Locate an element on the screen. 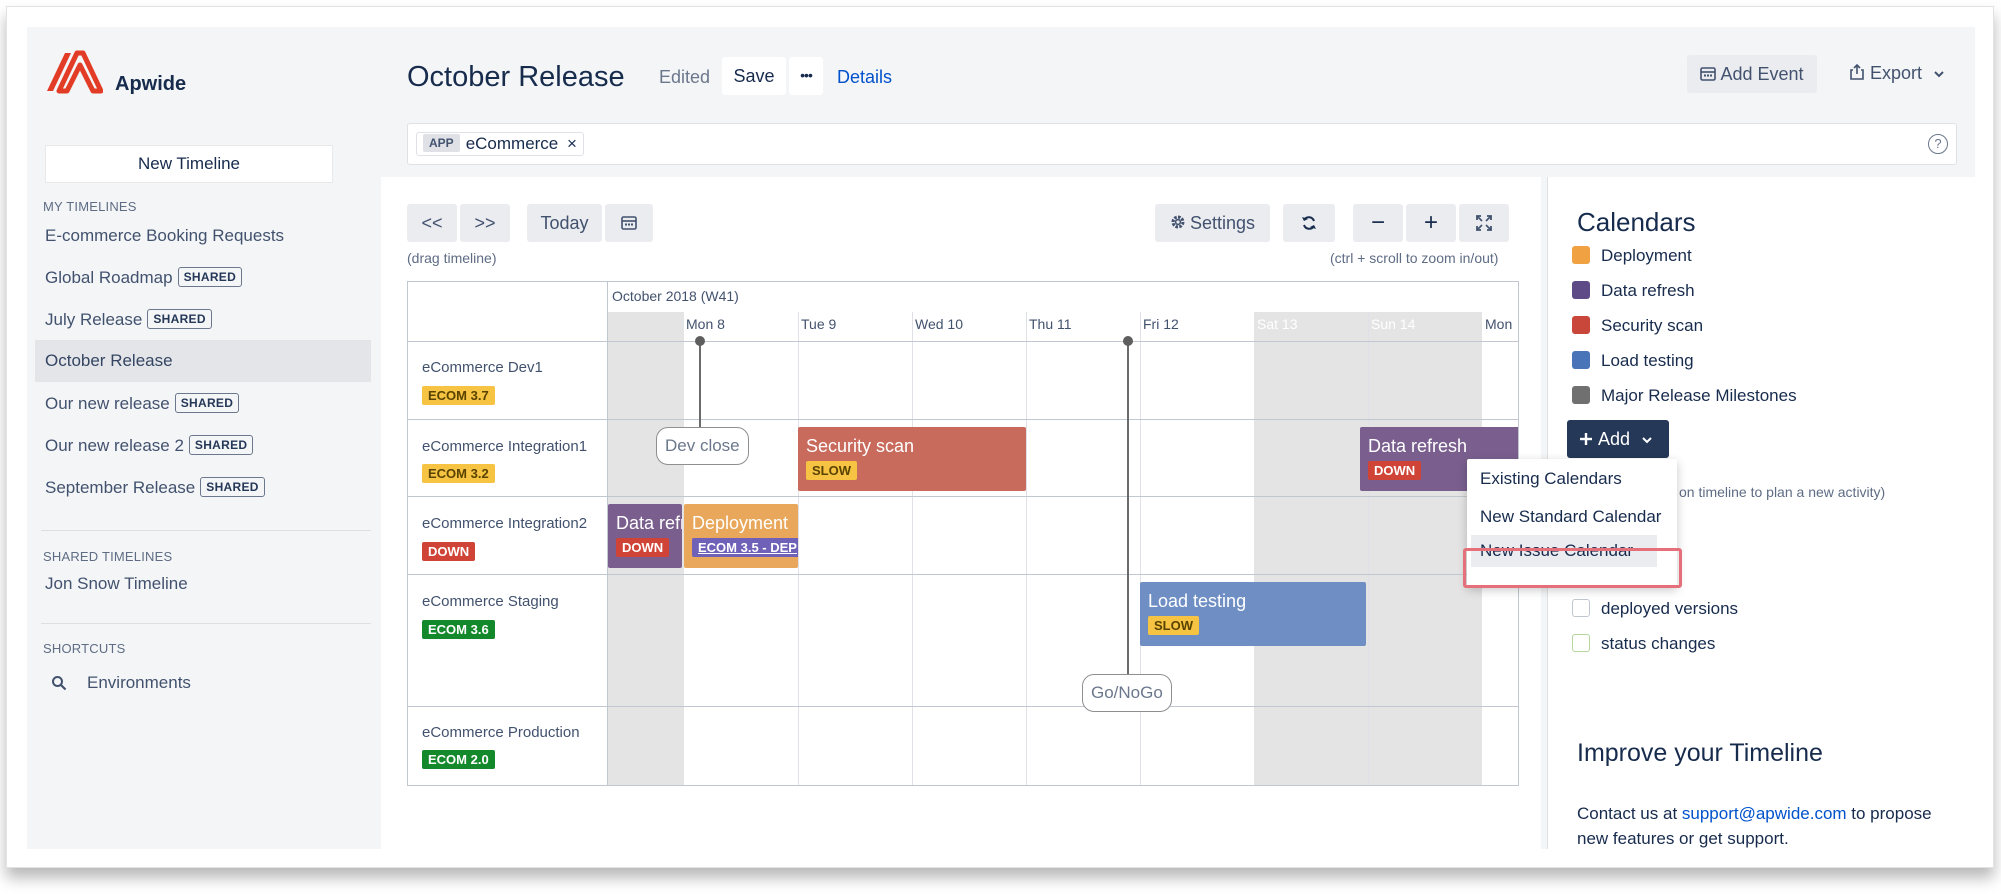 The image size is (2001, 894). refresh-icon is located at coordinates (1309, 223).